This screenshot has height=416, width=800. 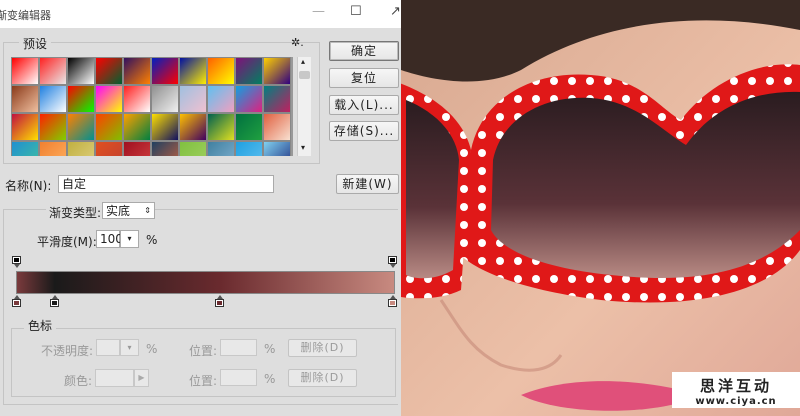 I want to click on title-bar: 渐变编辑器 — ☐ ↗, so click(x=200, y=14).